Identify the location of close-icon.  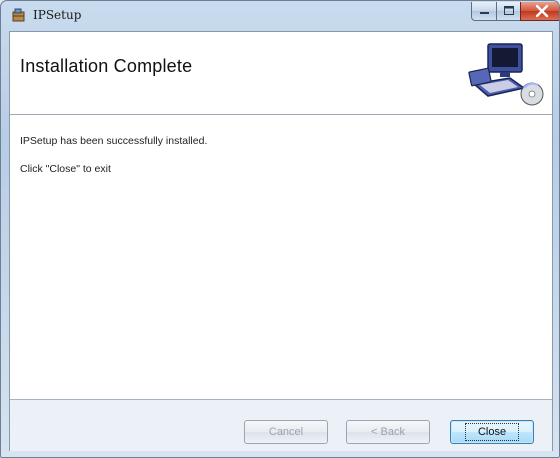
(542, 11).